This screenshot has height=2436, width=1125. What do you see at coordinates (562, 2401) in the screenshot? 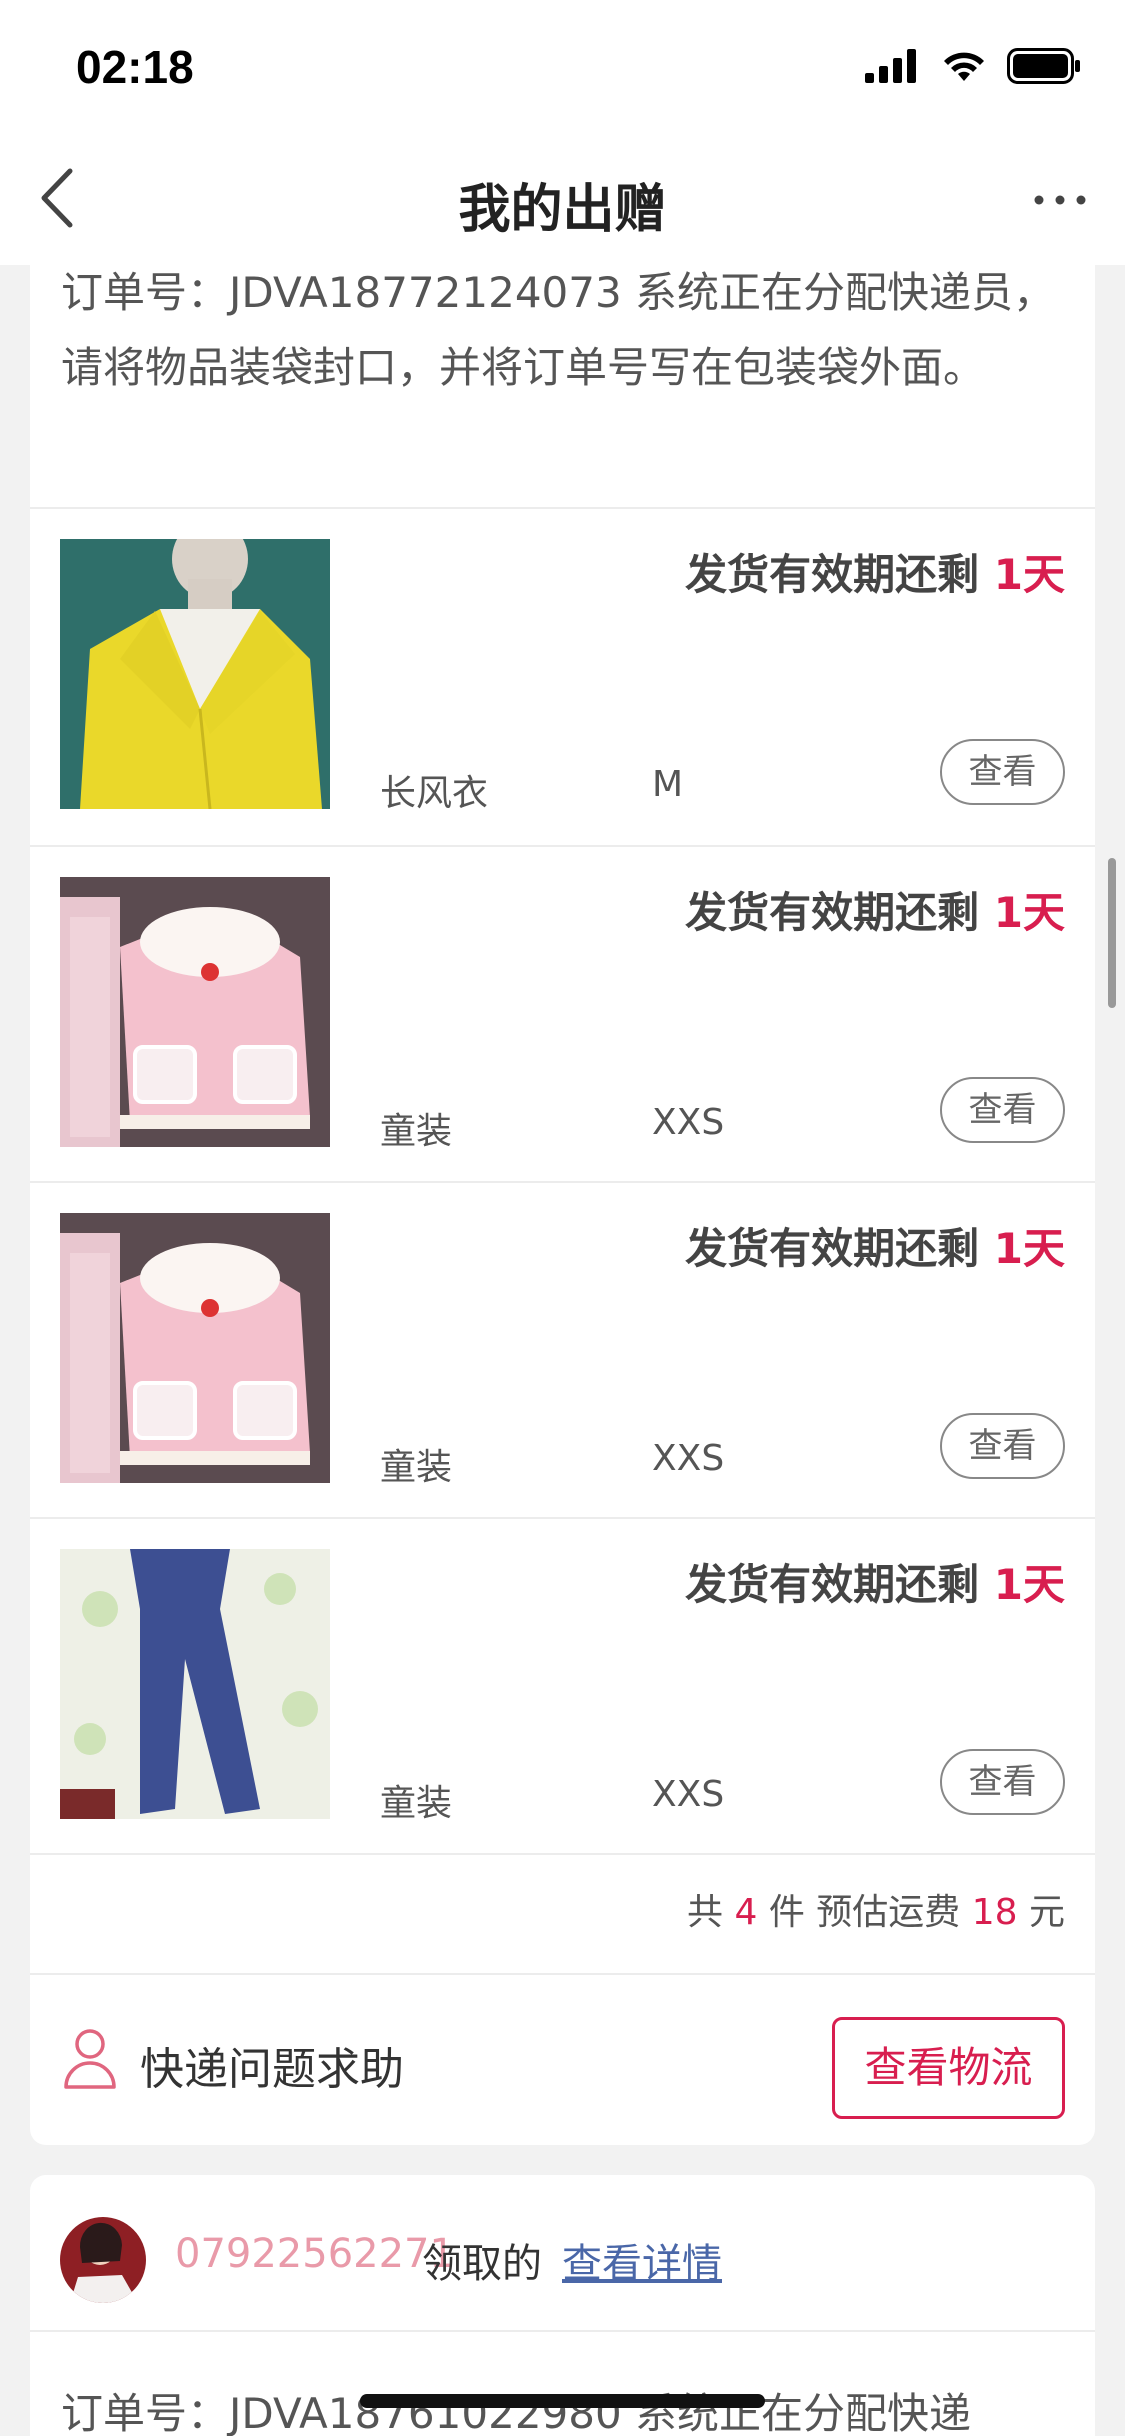
I see `home-indicator` at bounding box center [562, 2401].